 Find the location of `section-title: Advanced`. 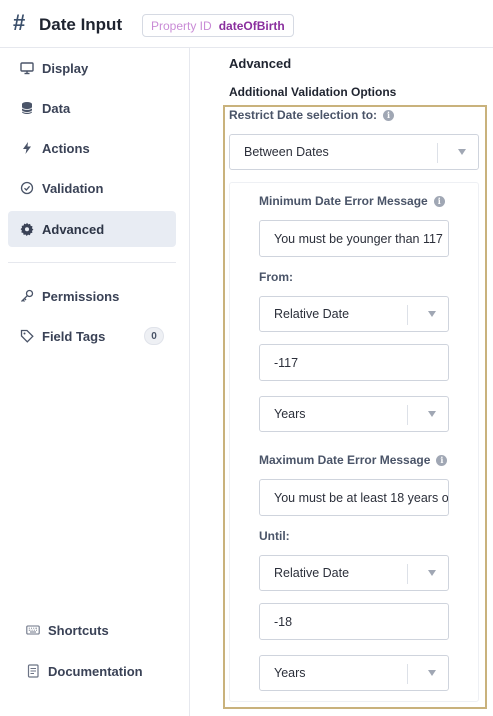

section-title: Advanced is located at coordinates (260, 63).